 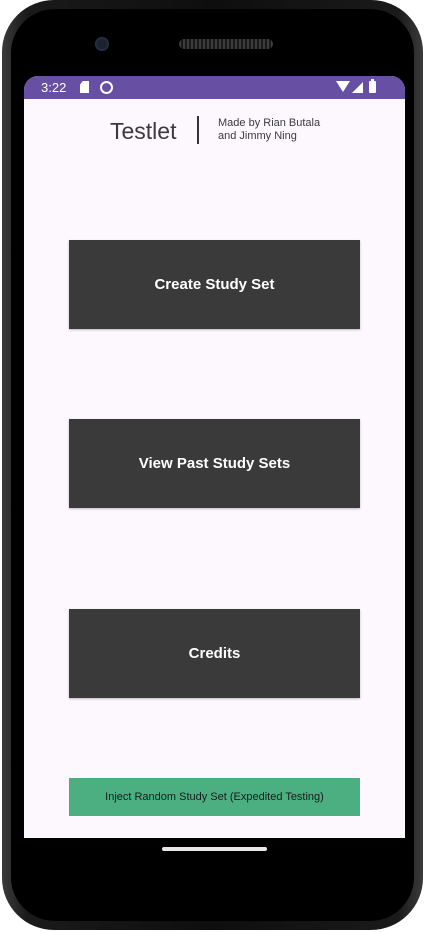 I want to click on face-icon, so click(x=106, y=87).